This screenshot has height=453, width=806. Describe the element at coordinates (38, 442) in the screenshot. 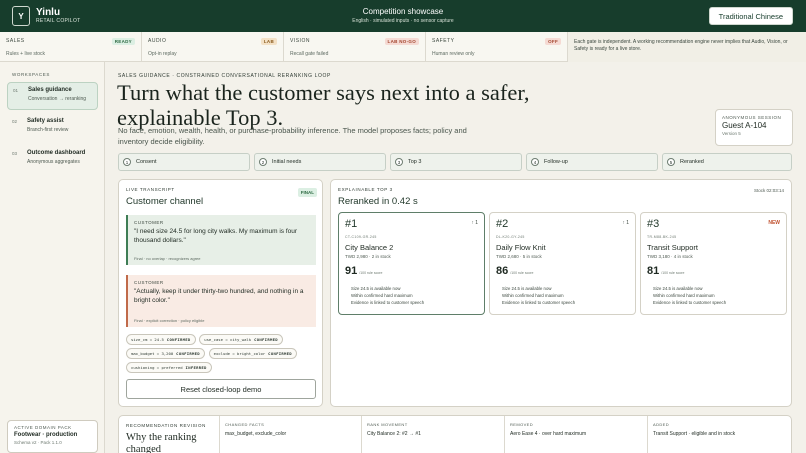

I see `pack-version: Schema v2 · Pack 1.1.0` at that location.